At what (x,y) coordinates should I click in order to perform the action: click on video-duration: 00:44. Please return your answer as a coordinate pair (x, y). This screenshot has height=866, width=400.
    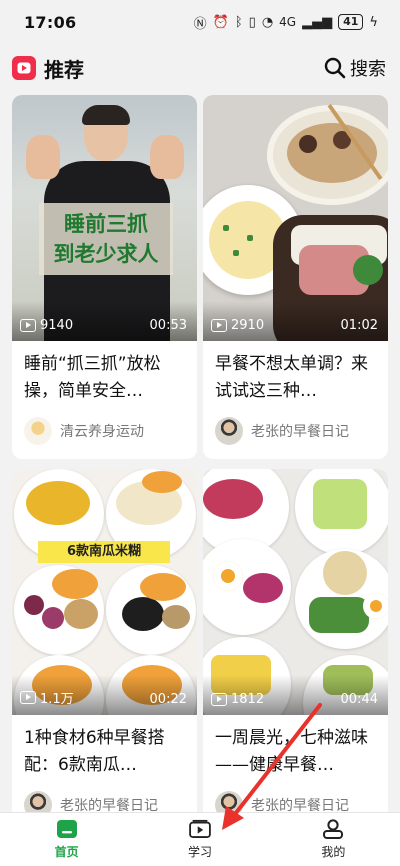
    Looking at the image, I should click on (359, 699).